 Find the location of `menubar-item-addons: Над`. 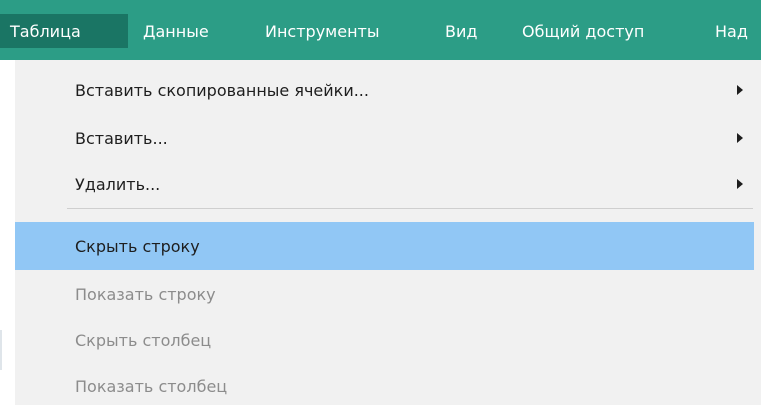

menubar-item-addons: Над is located at coordinates (733, 31).